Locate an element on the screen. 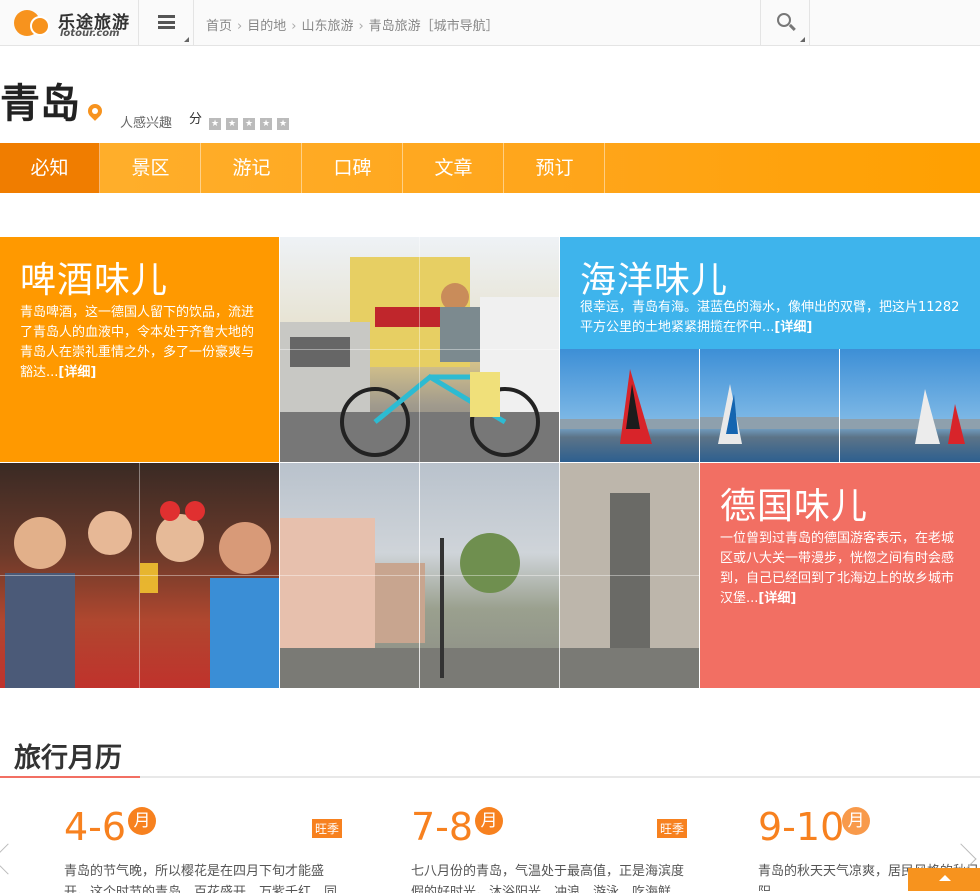 This screenshot has height=893, width=980. breadcrumb-shandong: 山东旅游 is located at coordinates (327, 26).